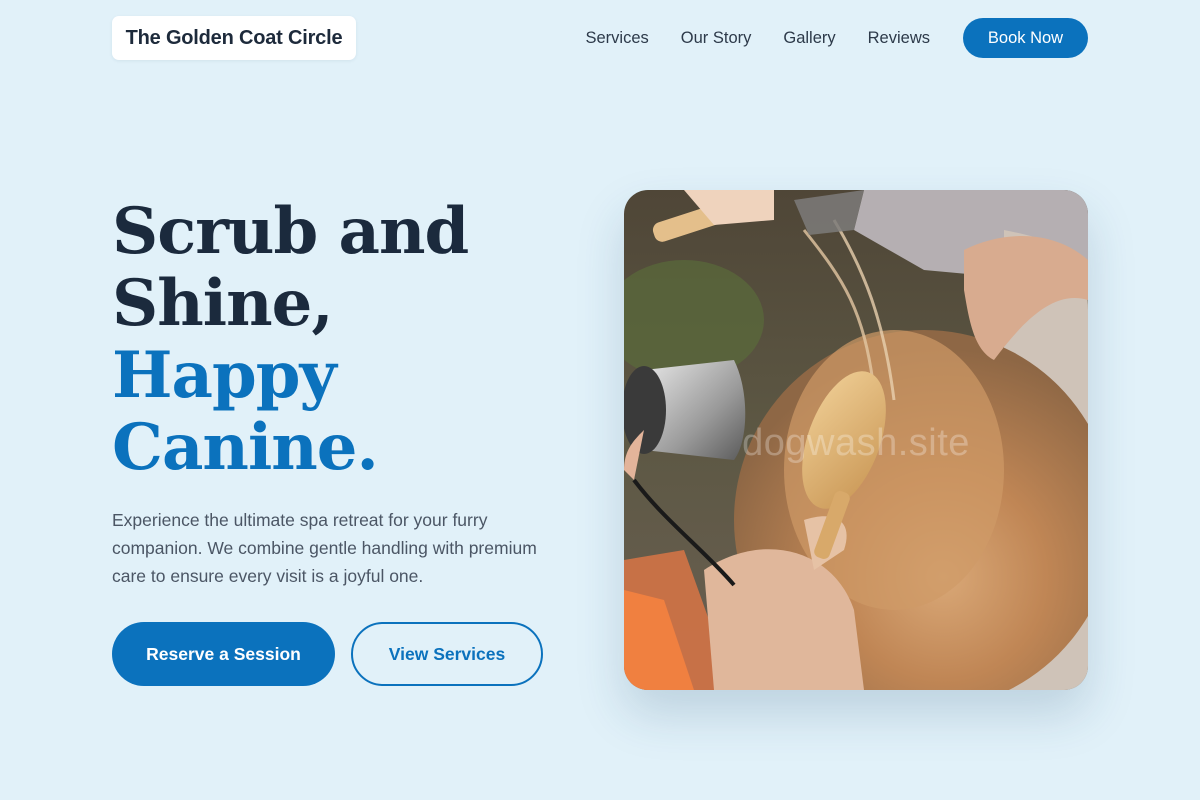 This screenshot has height=800, width=1200. Describe the element at coordinates (716, 38) in the screenshot. I see `nav-link-our-story: Our Story` at that location.